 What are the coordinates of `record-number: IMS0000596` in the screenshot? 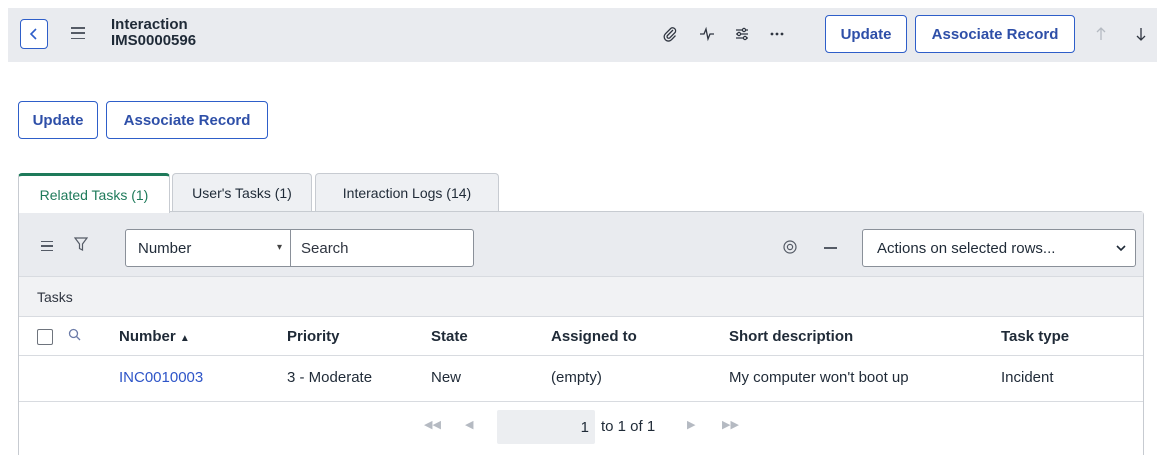 It's located at (154, 40).